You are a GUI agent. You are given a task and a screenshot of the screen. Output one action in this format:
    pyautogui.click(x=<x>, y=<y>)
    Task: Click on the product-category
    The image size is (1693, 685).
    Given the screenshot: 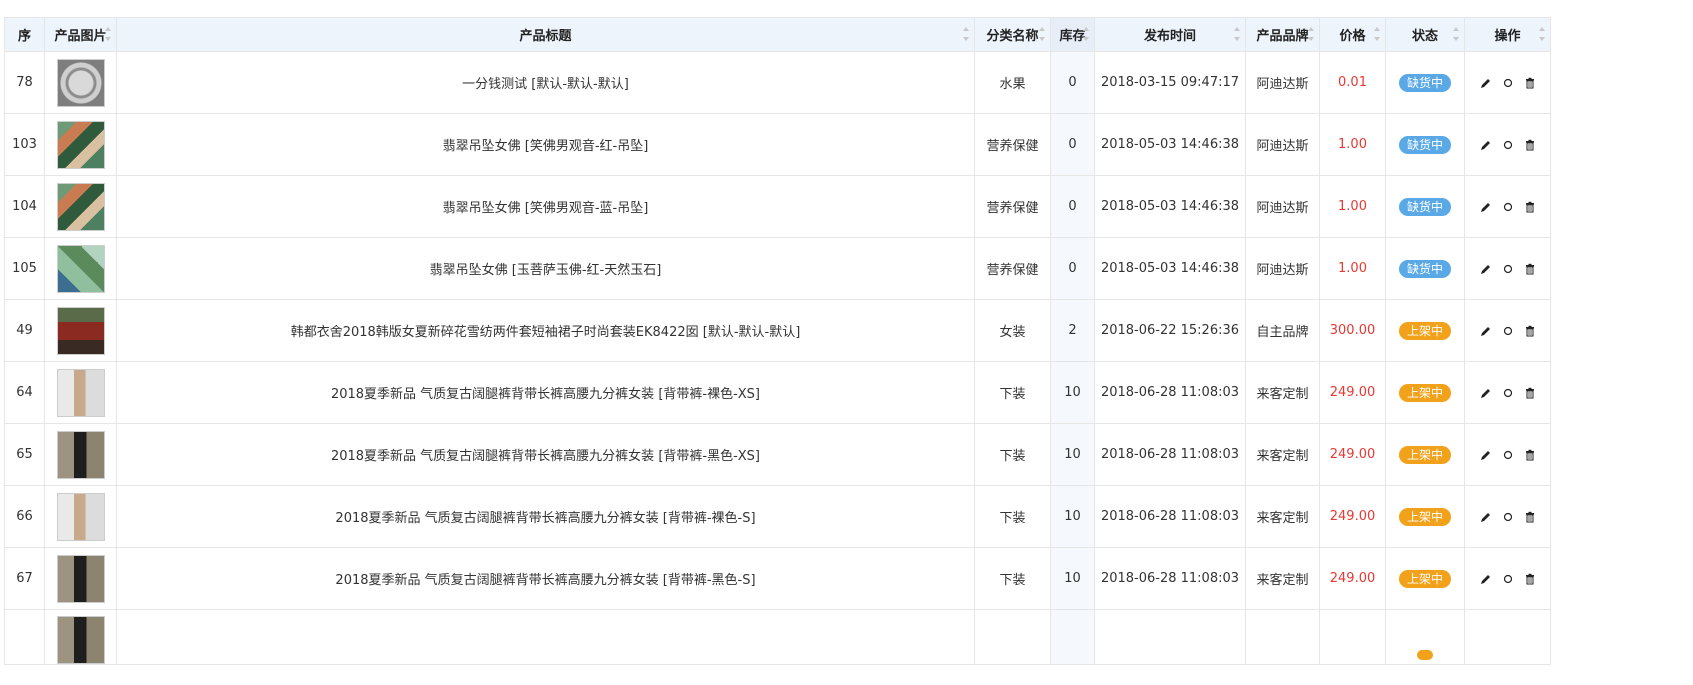 What is the action you would take?
    pyautogui.click(x=1012, y=637)
    